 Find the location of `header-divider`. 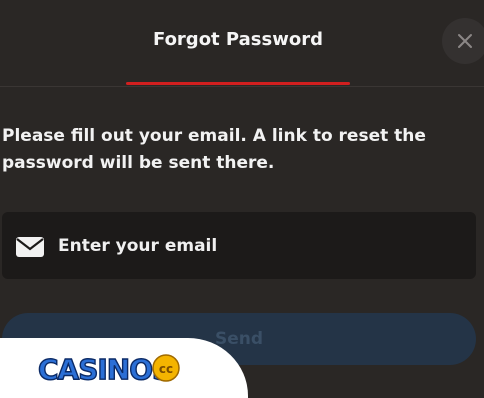

header-divider is located at coordinates (242, 86).